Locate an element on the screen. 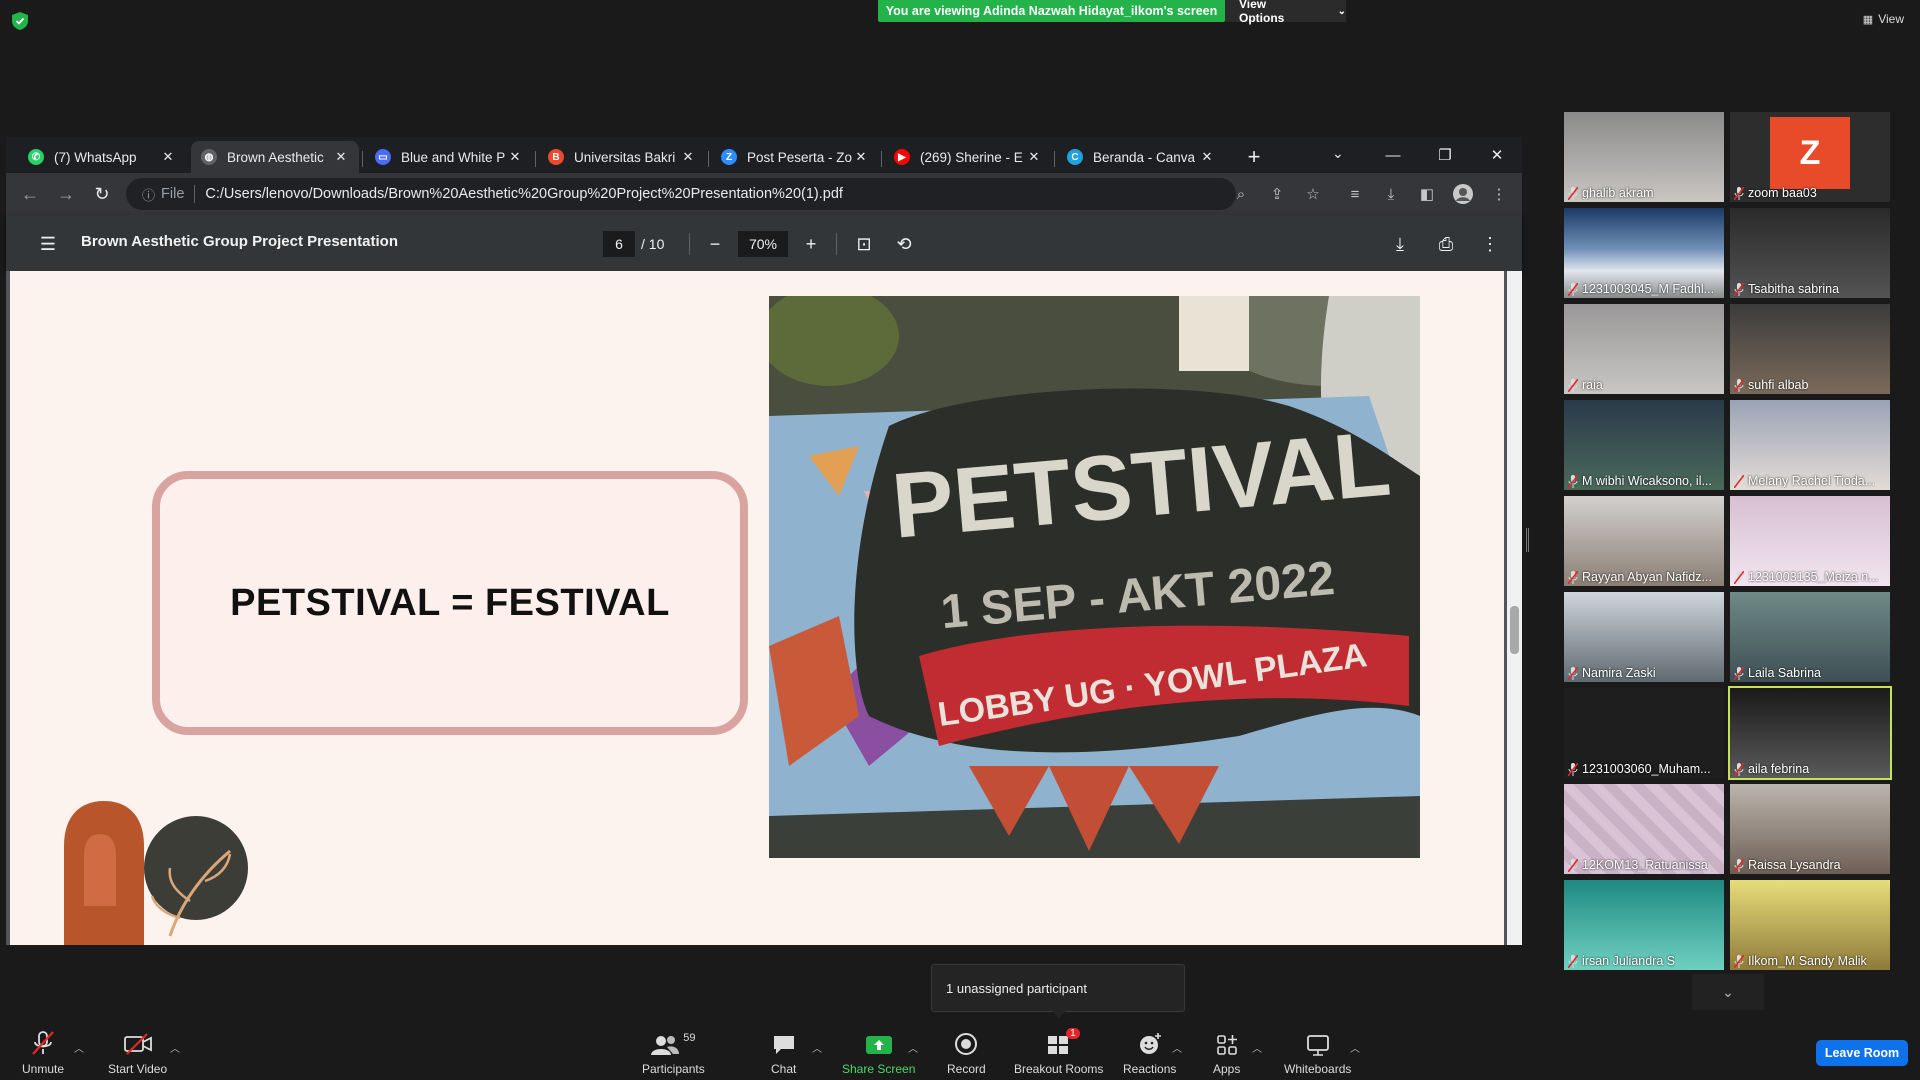  download-icon: ⤓ is located at coordinates (1391, 194).